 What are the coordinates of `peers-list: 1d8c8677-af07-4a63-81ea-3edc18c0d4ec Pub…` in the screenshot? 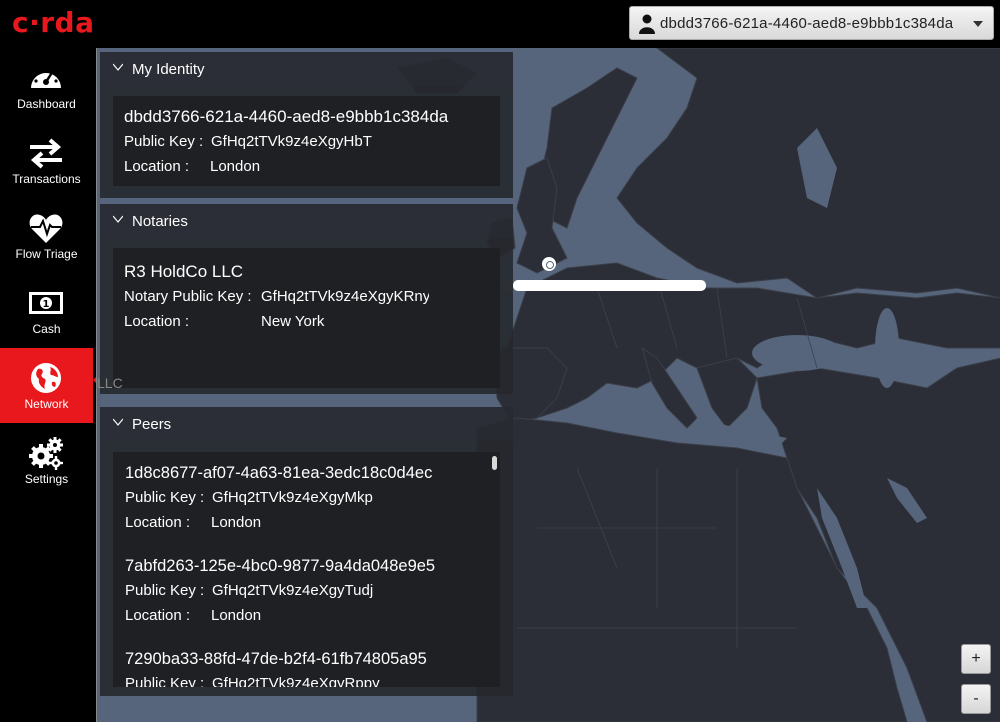 It's located at (301, 569).